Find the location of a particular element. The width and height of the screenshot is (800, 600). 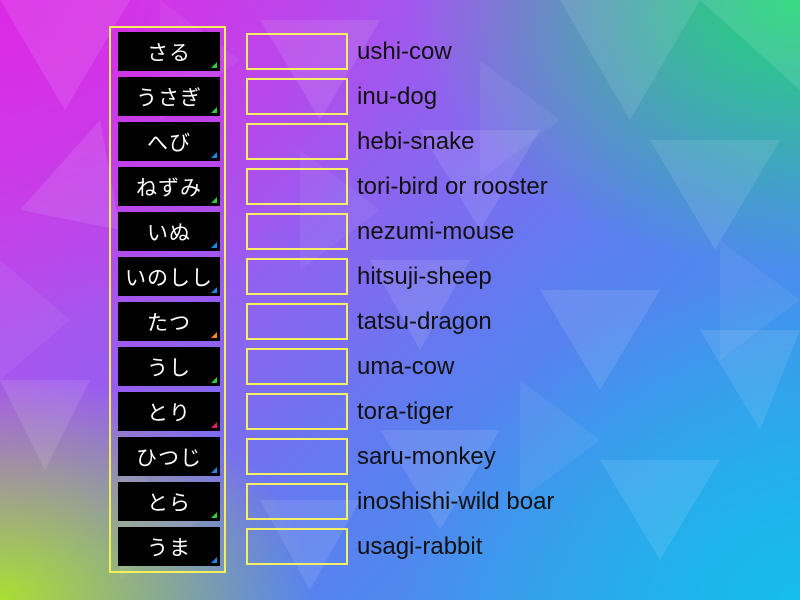

answer-tile-text: とら is located at coordinates (169, 502).